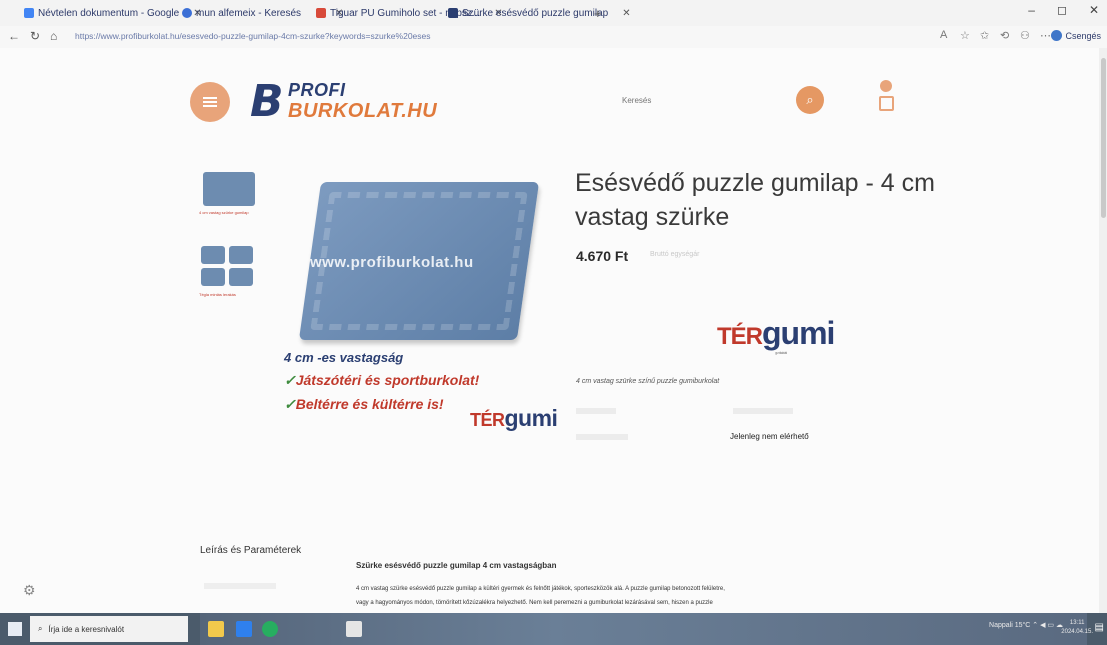  I want to click on image-thickness-text: 4 cm -es vastagság, so click(344, 357).